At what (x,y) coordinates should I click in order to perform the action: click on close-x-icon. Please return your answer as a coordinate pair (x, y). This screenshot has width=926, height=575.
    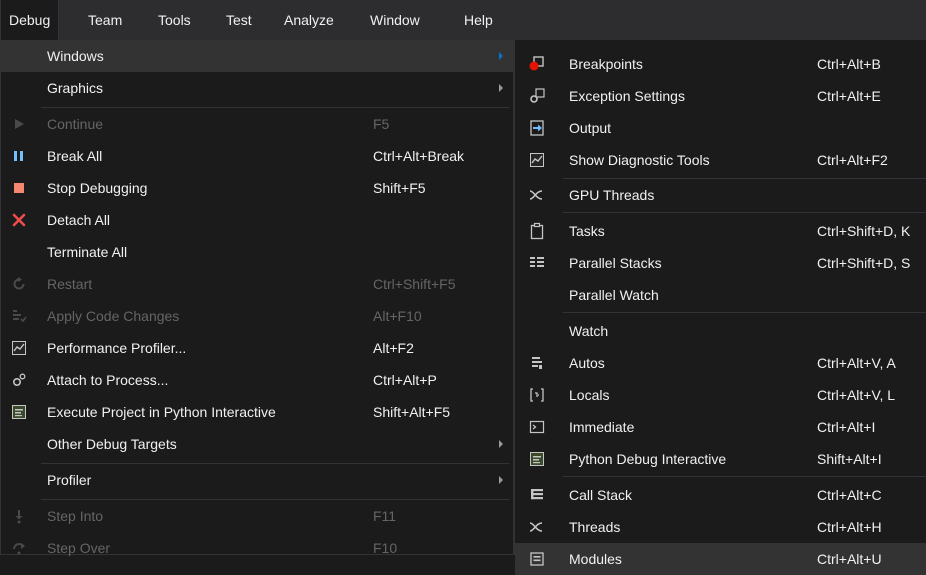
    Looking at the image, I should click on (19, 220).